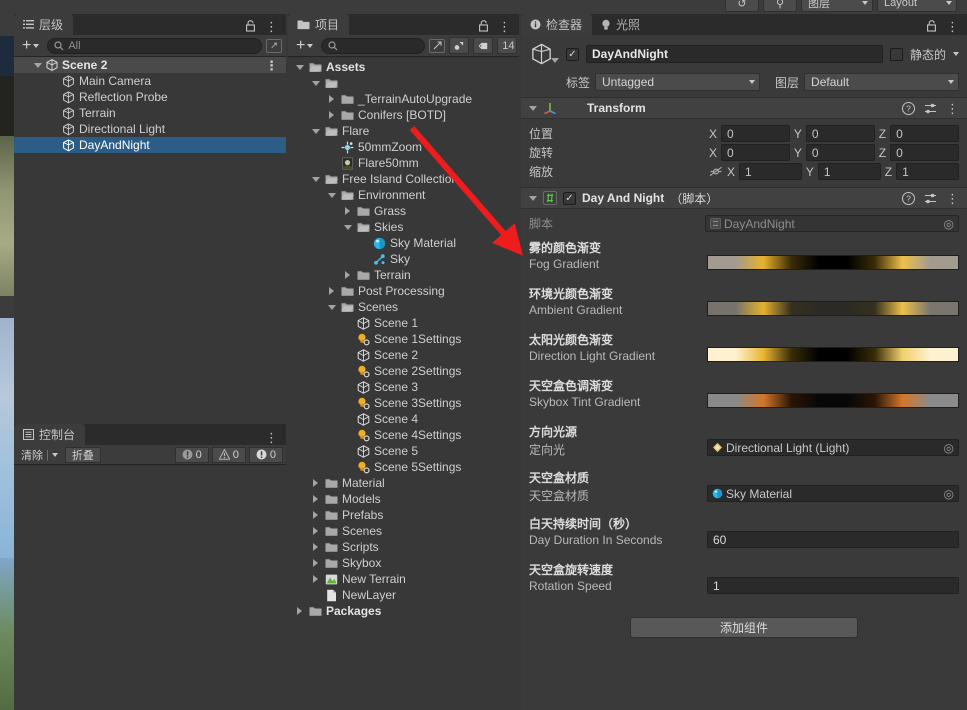 Image resolution: width=967 pixels, height=710 pixels. Describe the element at coordinates (403, 579) in the screenshot. I see `project-item-new-terrain: New Terrain` at that location.